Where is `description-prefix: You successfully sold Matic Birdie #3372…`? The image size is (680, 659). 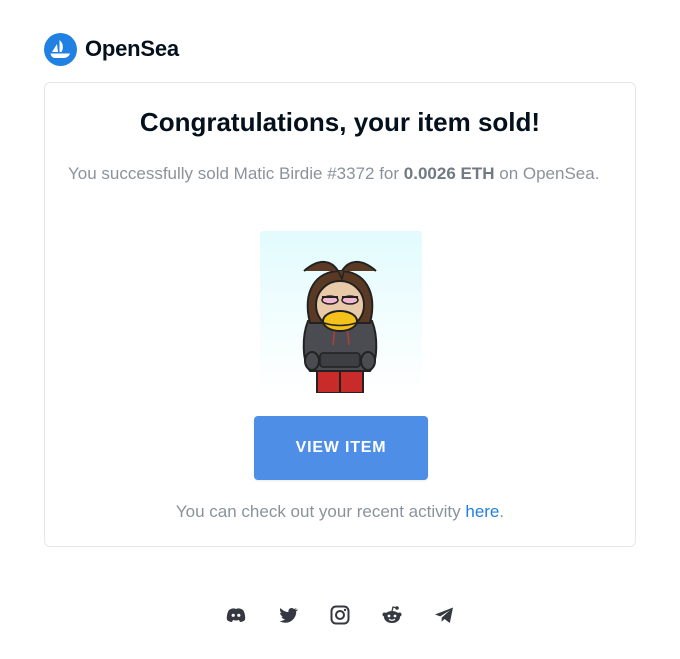
description-prefix: You successfully sold Matic Birdie #3372… is located at coordinates (236, 173).